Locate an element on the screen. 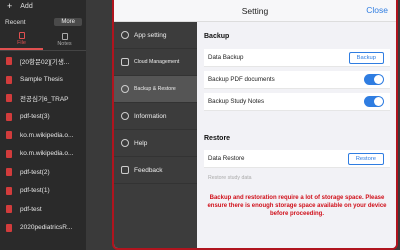 Image resolution: width=400 pixels, height=250 pixels. recent-header: Recent More is located at coordinates (43, 22).